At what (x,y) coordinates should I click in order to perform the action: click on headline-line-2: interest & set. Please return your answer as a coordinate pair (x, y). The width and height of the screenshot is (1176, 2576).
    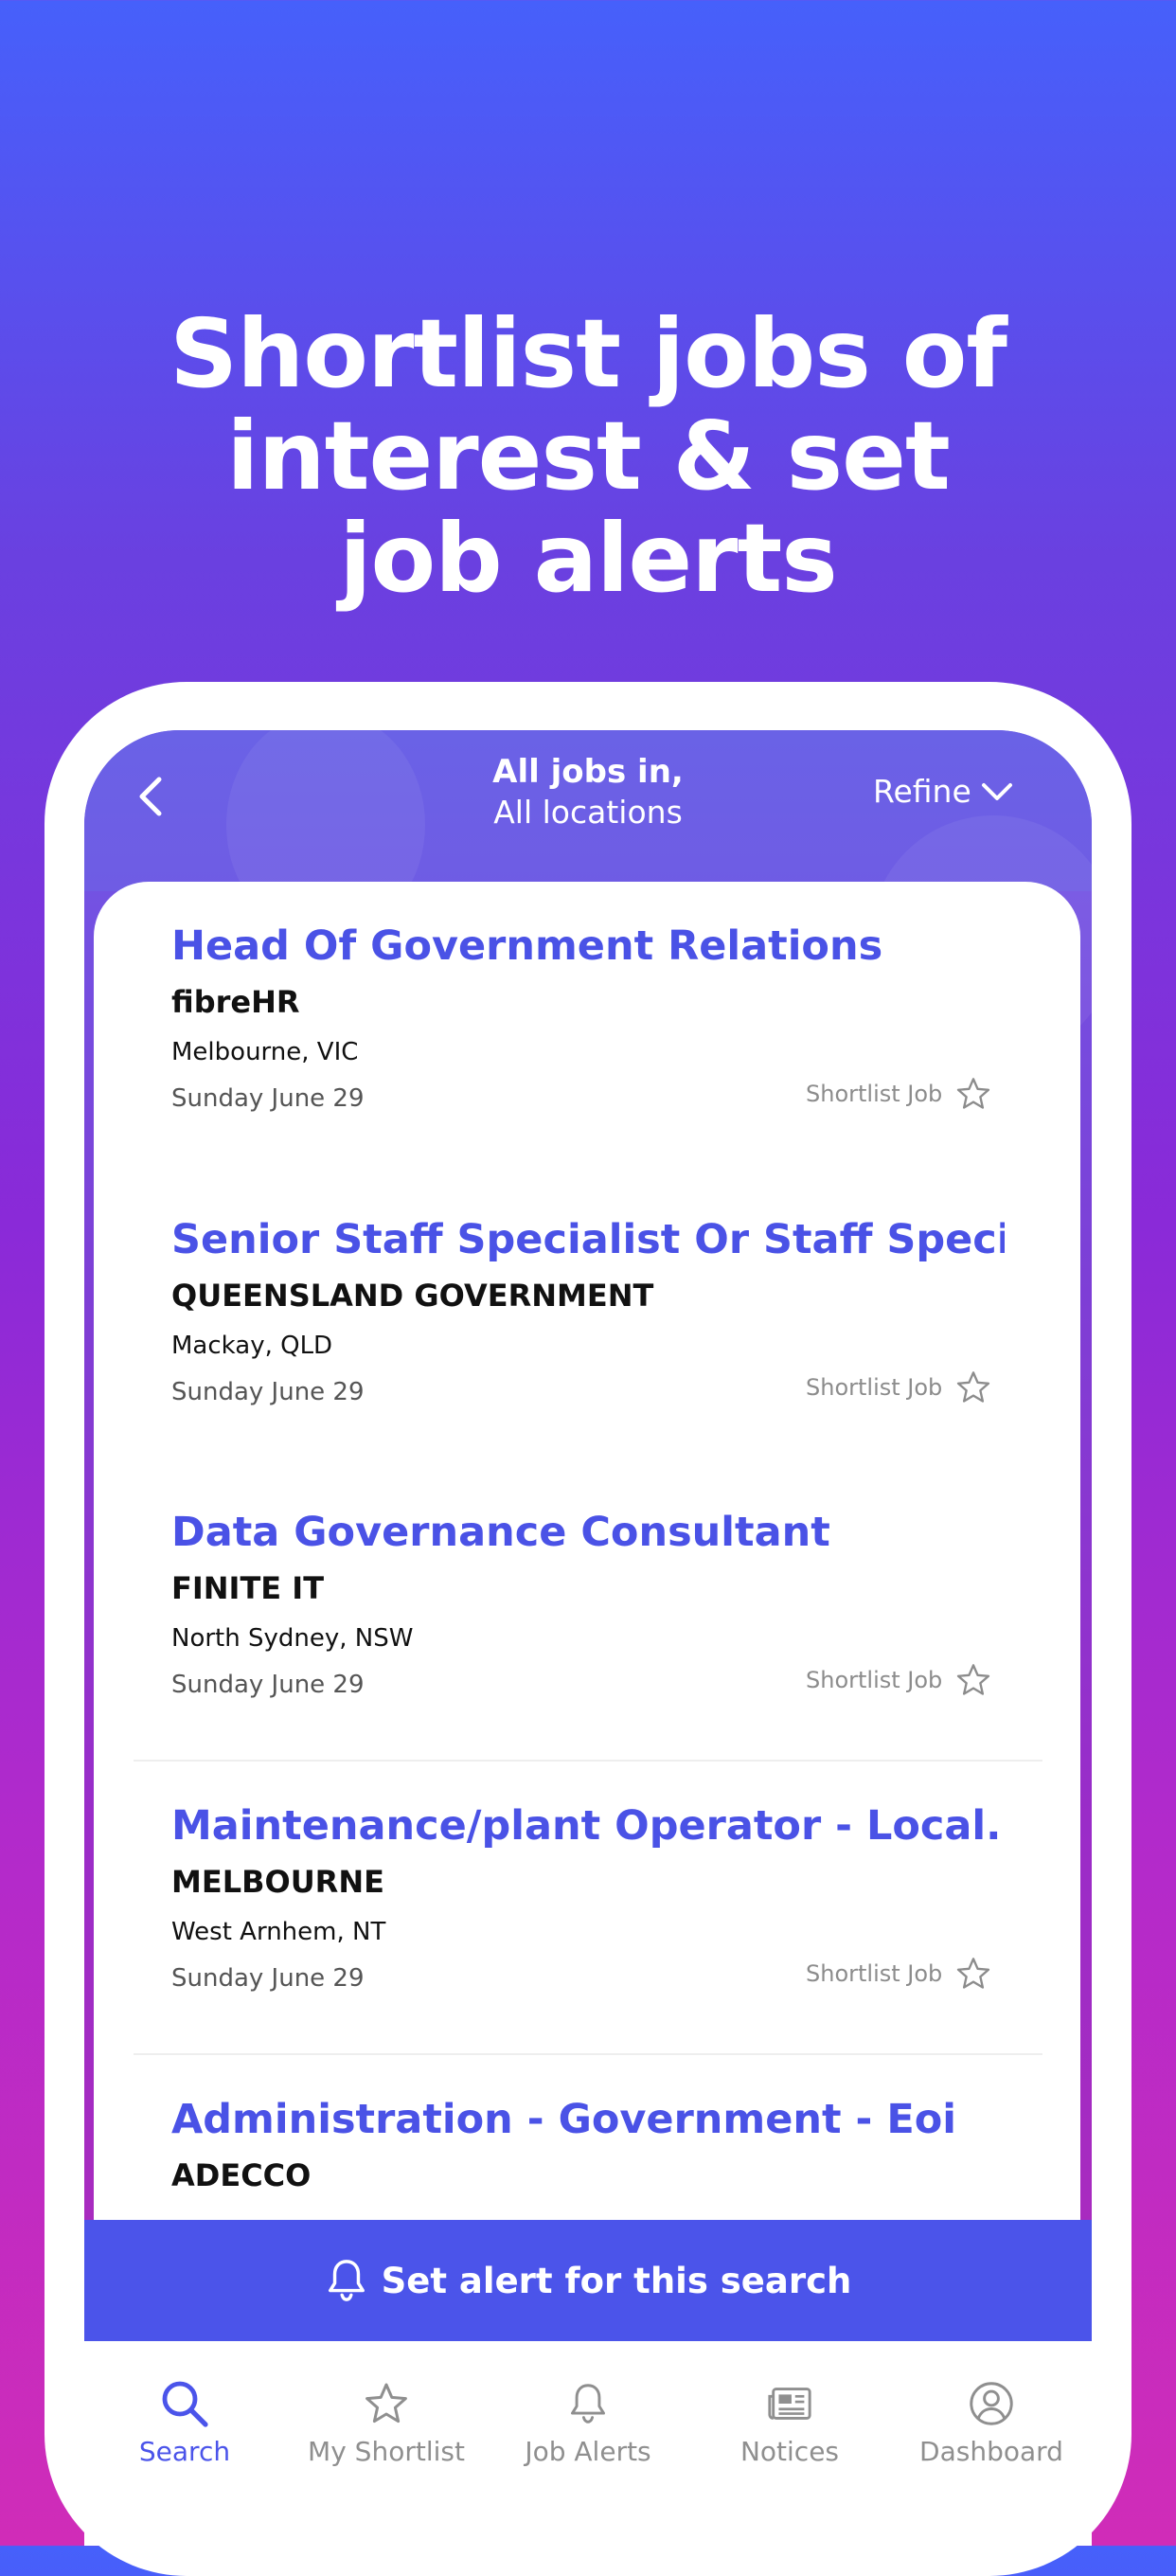
    Looking at the image, I should click on (588, 456).